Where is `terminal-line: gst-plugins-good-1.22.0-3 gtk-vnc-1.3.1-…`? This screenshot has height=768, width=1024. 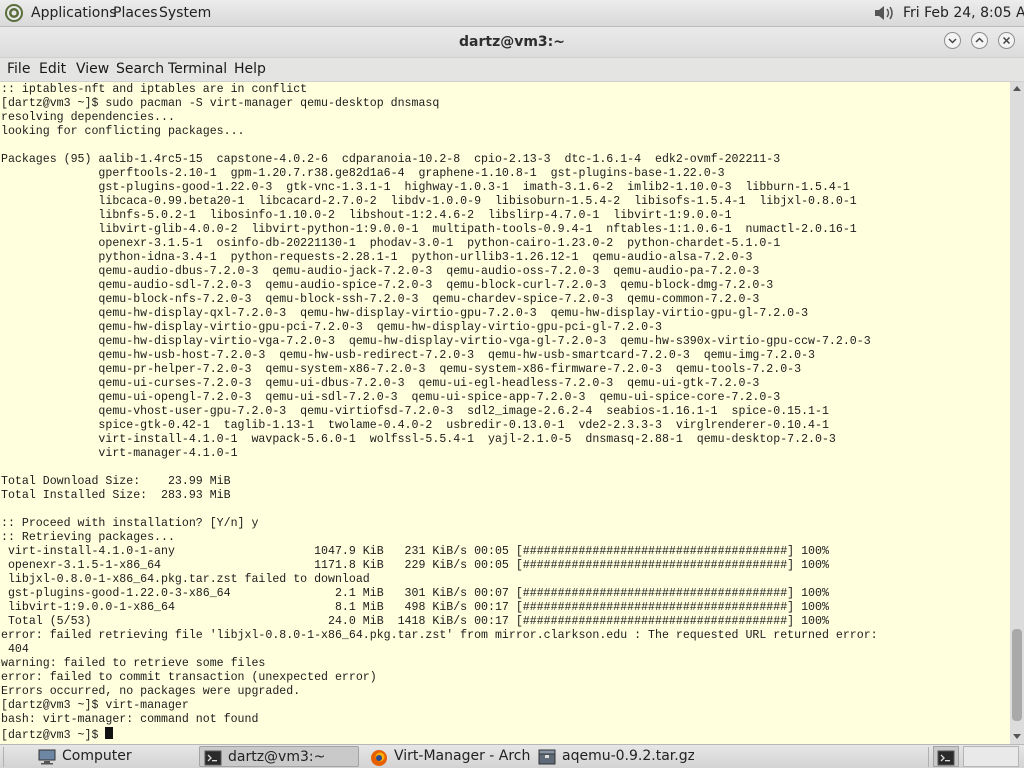
terminal-line: gst-plugins-good-1.22.0-3 gtk-vnc-1.3.1-… is located at coordinates (425, 187).